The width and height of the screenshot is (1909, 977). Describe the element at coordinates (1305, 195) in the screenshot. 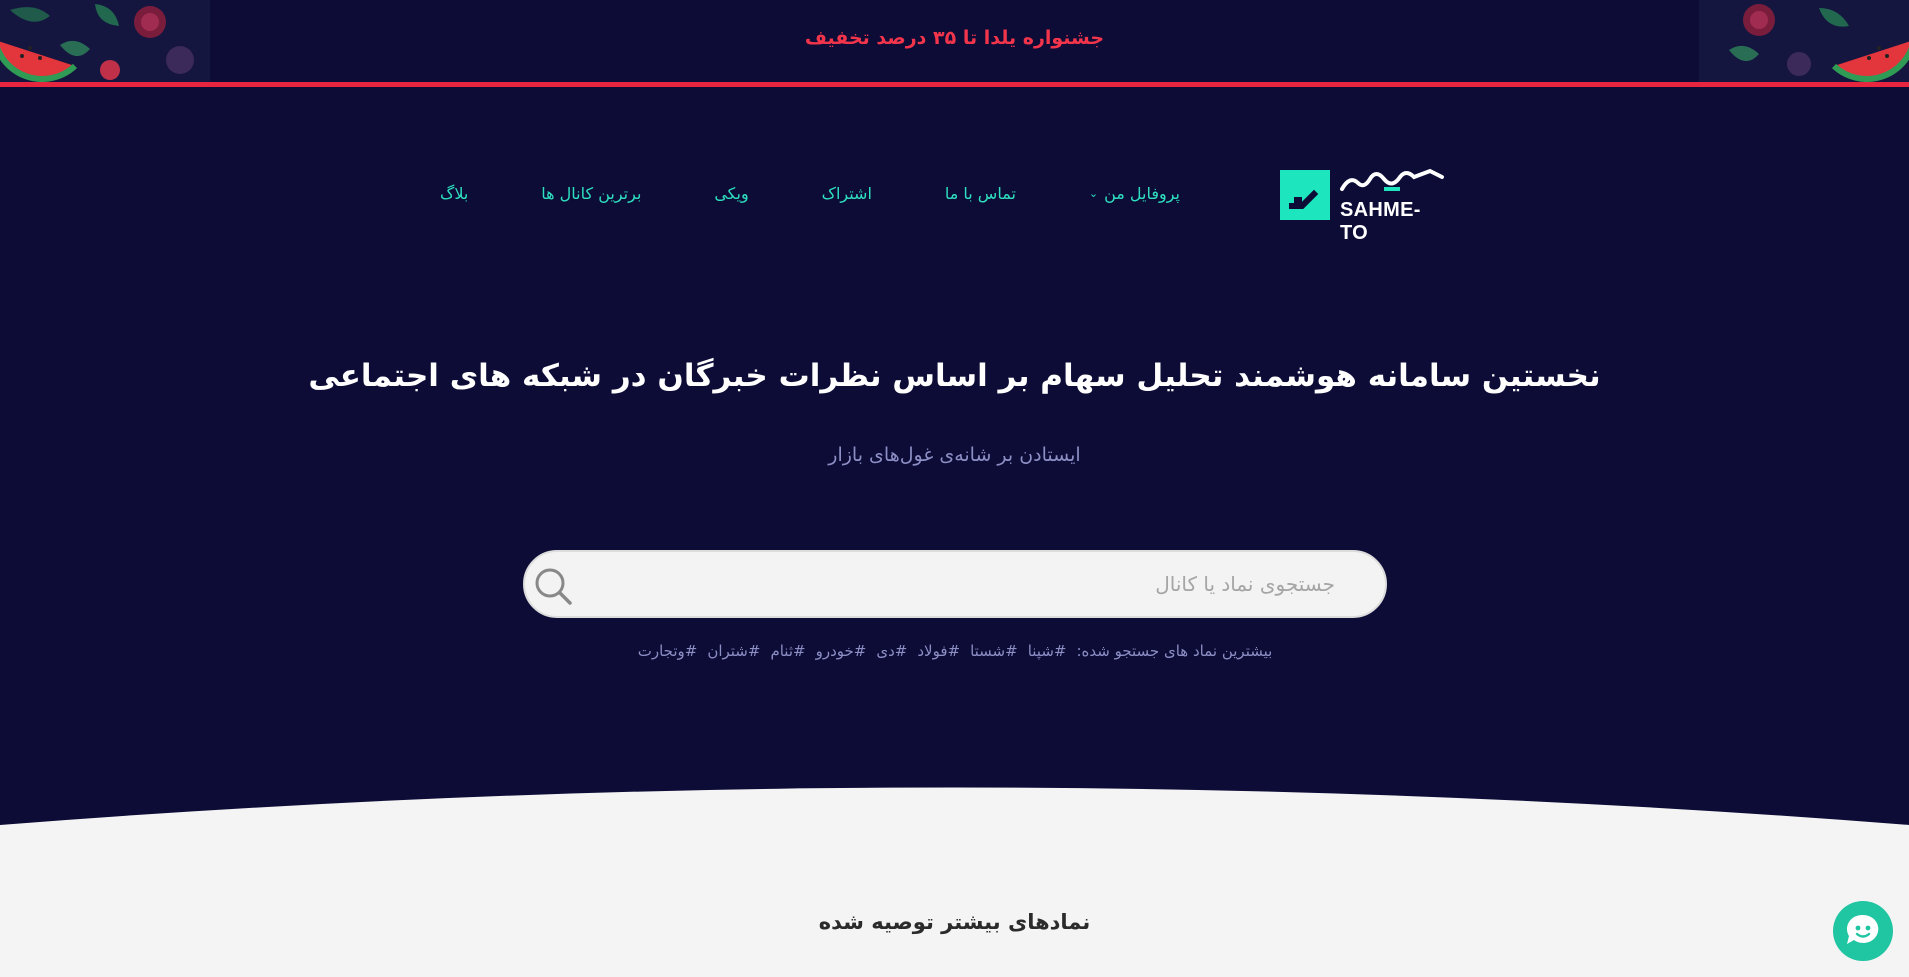

I see `logo-mark-icon` at that location.